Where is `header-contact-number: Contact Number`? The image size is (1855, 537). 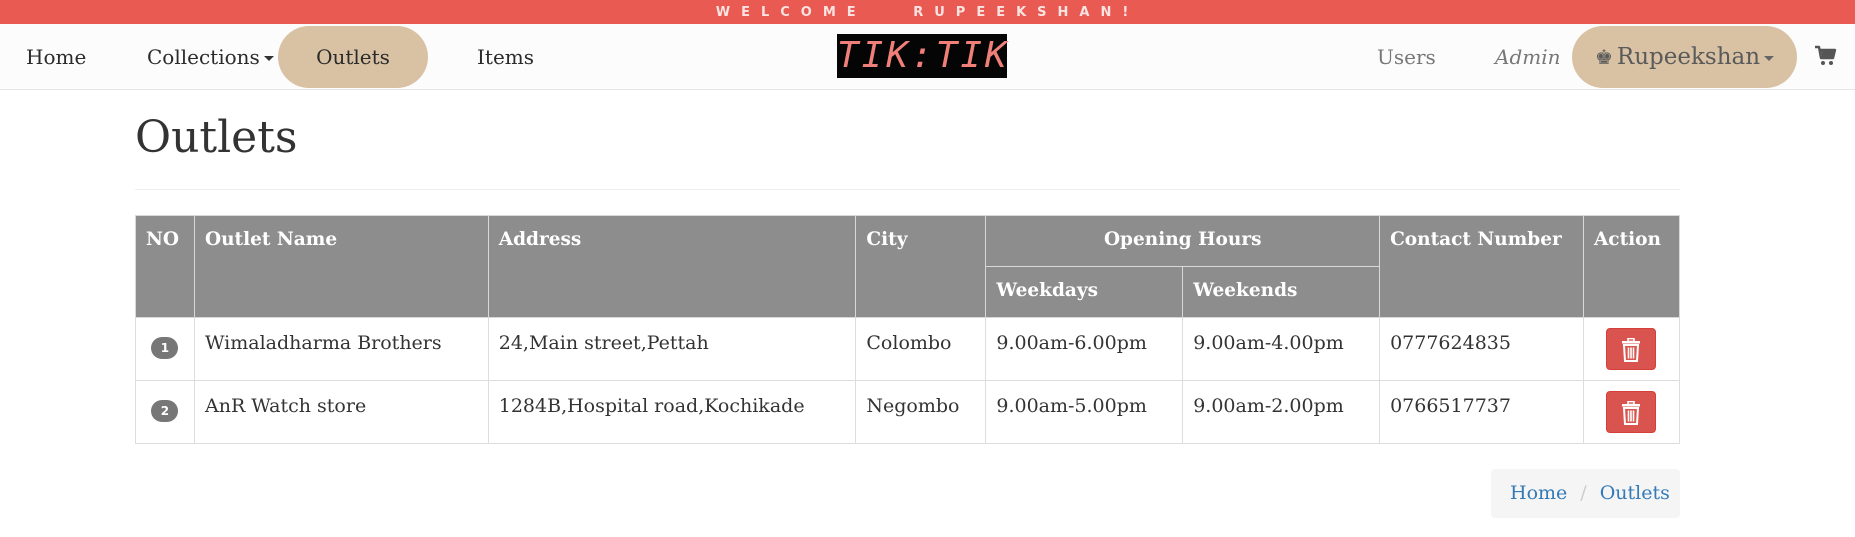
header-contact-number: Contact Number is located at coordinates (1481, 266).